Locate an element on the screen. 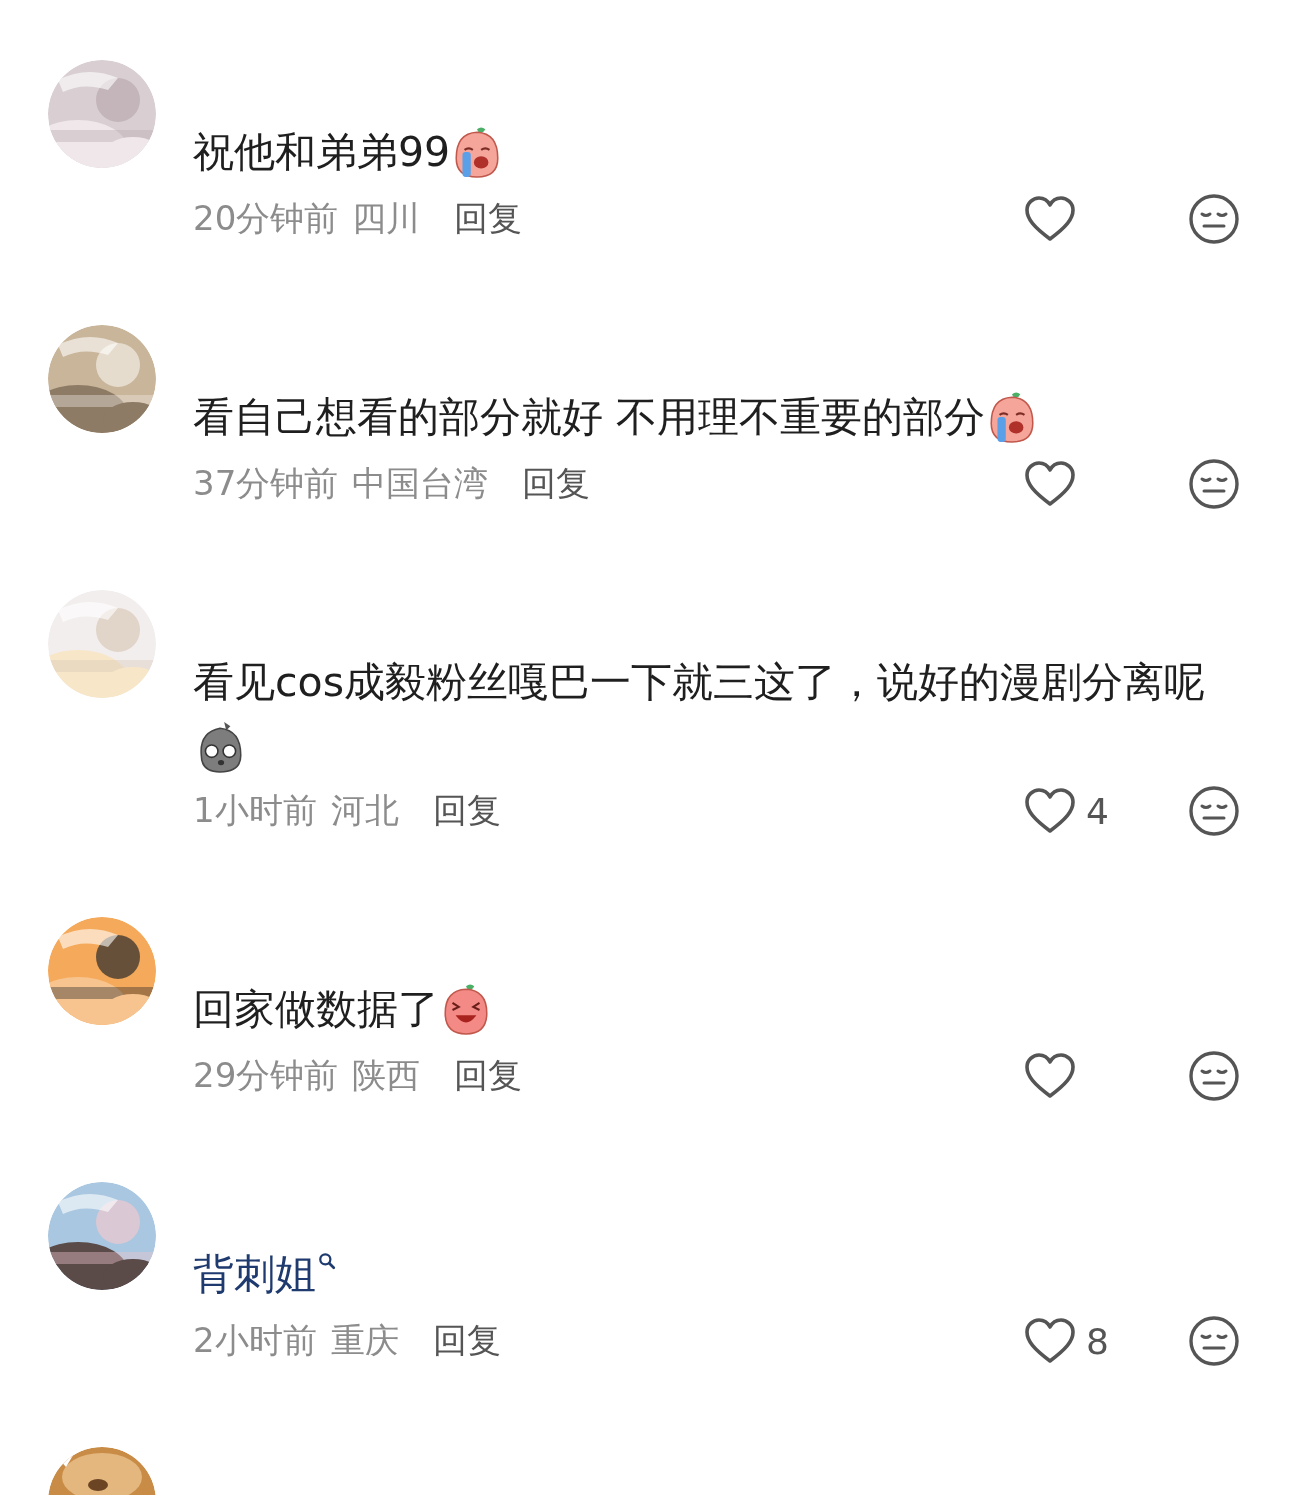 The height and width of the screenshot is (1495, 1290). comment-text: 看见cos成毅粉丝嘎巴一下就三这了，说好的漫剧分离呢 is located at coordinates (699, 682).